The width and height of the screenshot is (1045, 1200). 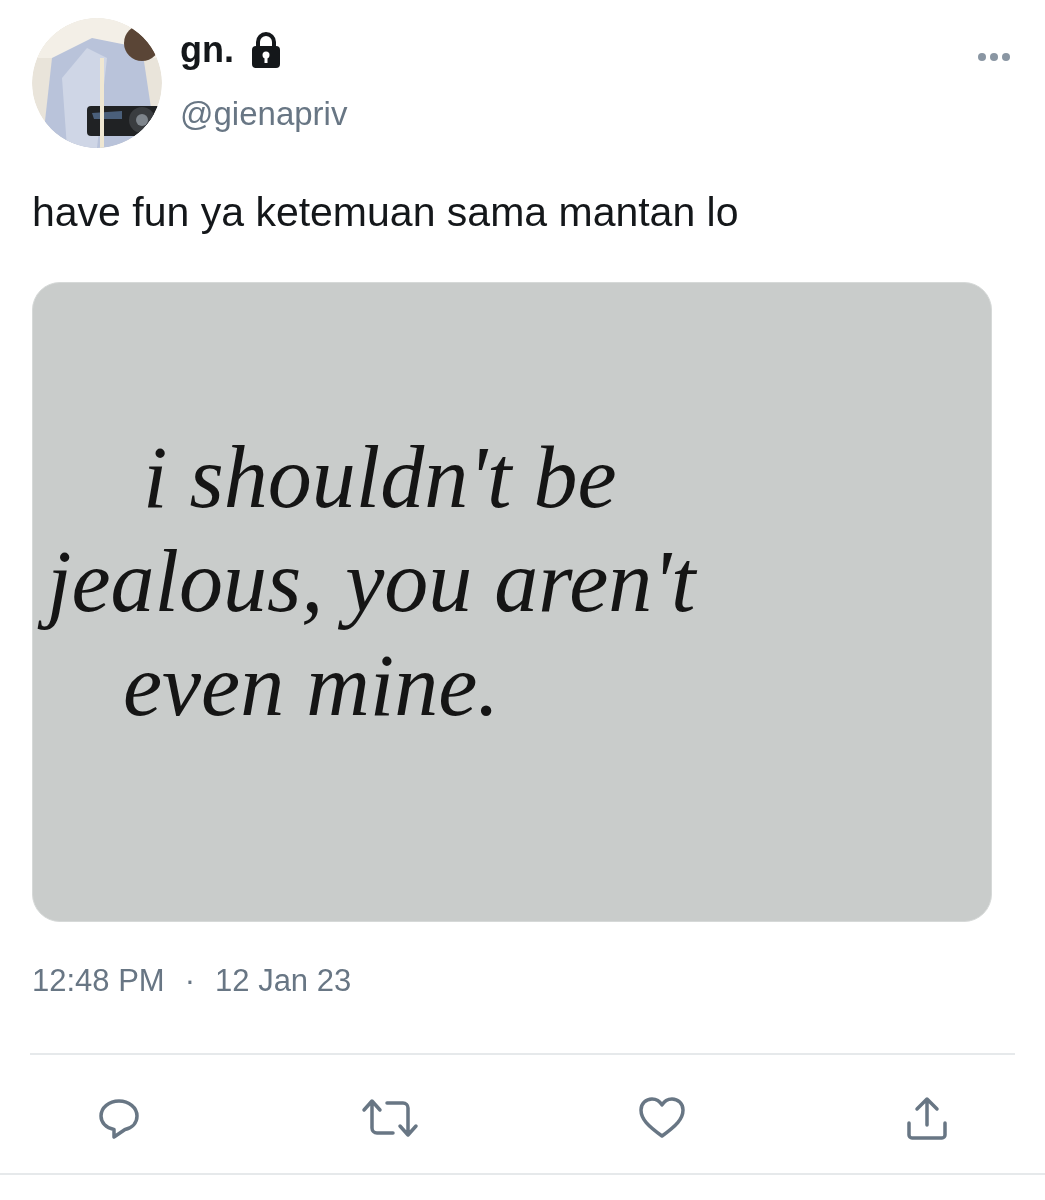 I want to click on tweet-time: 12:48 PM, so click(x=98, y=981).